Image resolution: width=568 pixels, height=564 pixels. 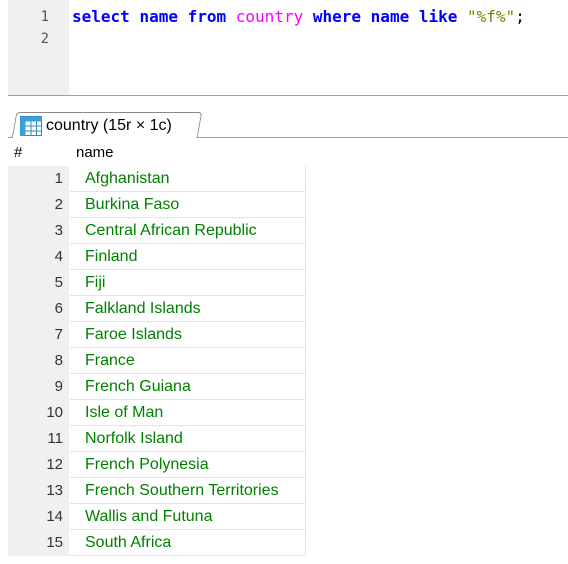 I want to click on row-number: 15, so click(x=38, y=543).